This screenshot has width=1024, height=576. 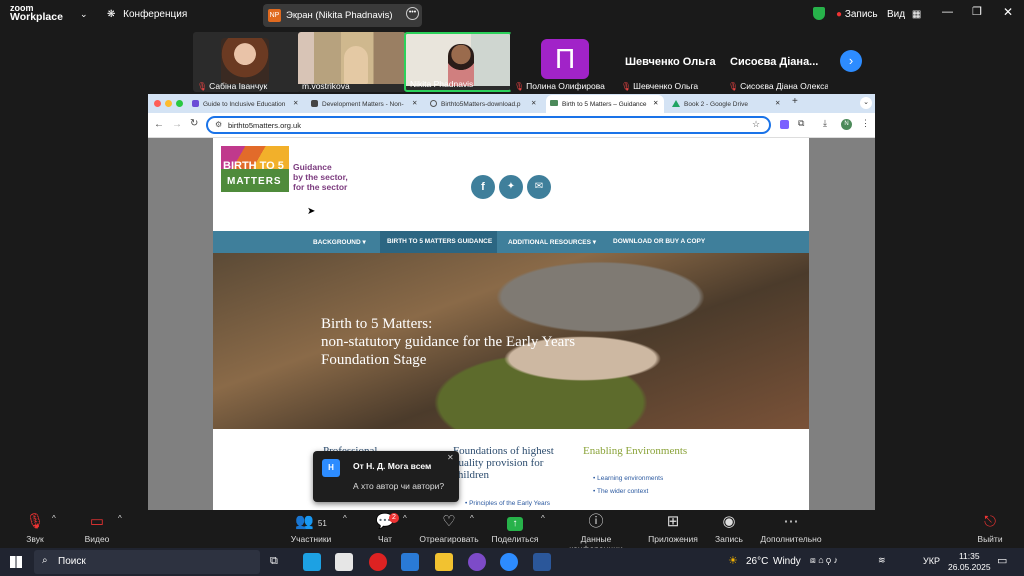 What do you see at coordinates (865, 123) in the screenshot?
I see `menu-kebab-icon: ⋮` at bounding box center [865, 123].